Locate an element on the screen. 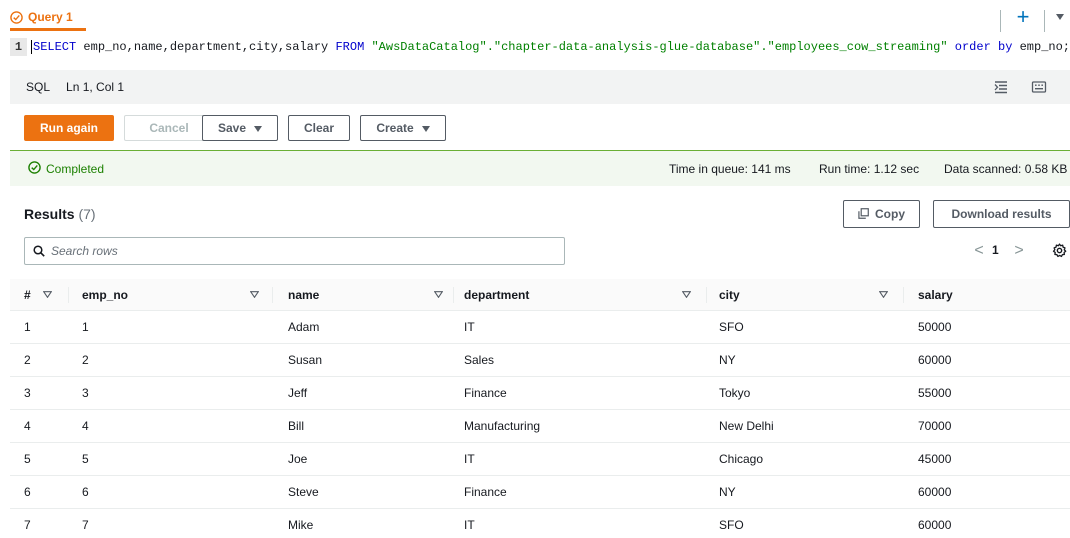 Image resolution: width=1070 pixels, height=538 pixels. language-label: SQL is located at coordinates (38, 87).